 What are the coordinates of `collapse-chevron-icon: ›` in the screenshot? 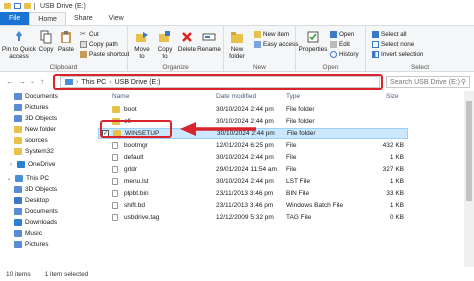 It's located at (11, 165).